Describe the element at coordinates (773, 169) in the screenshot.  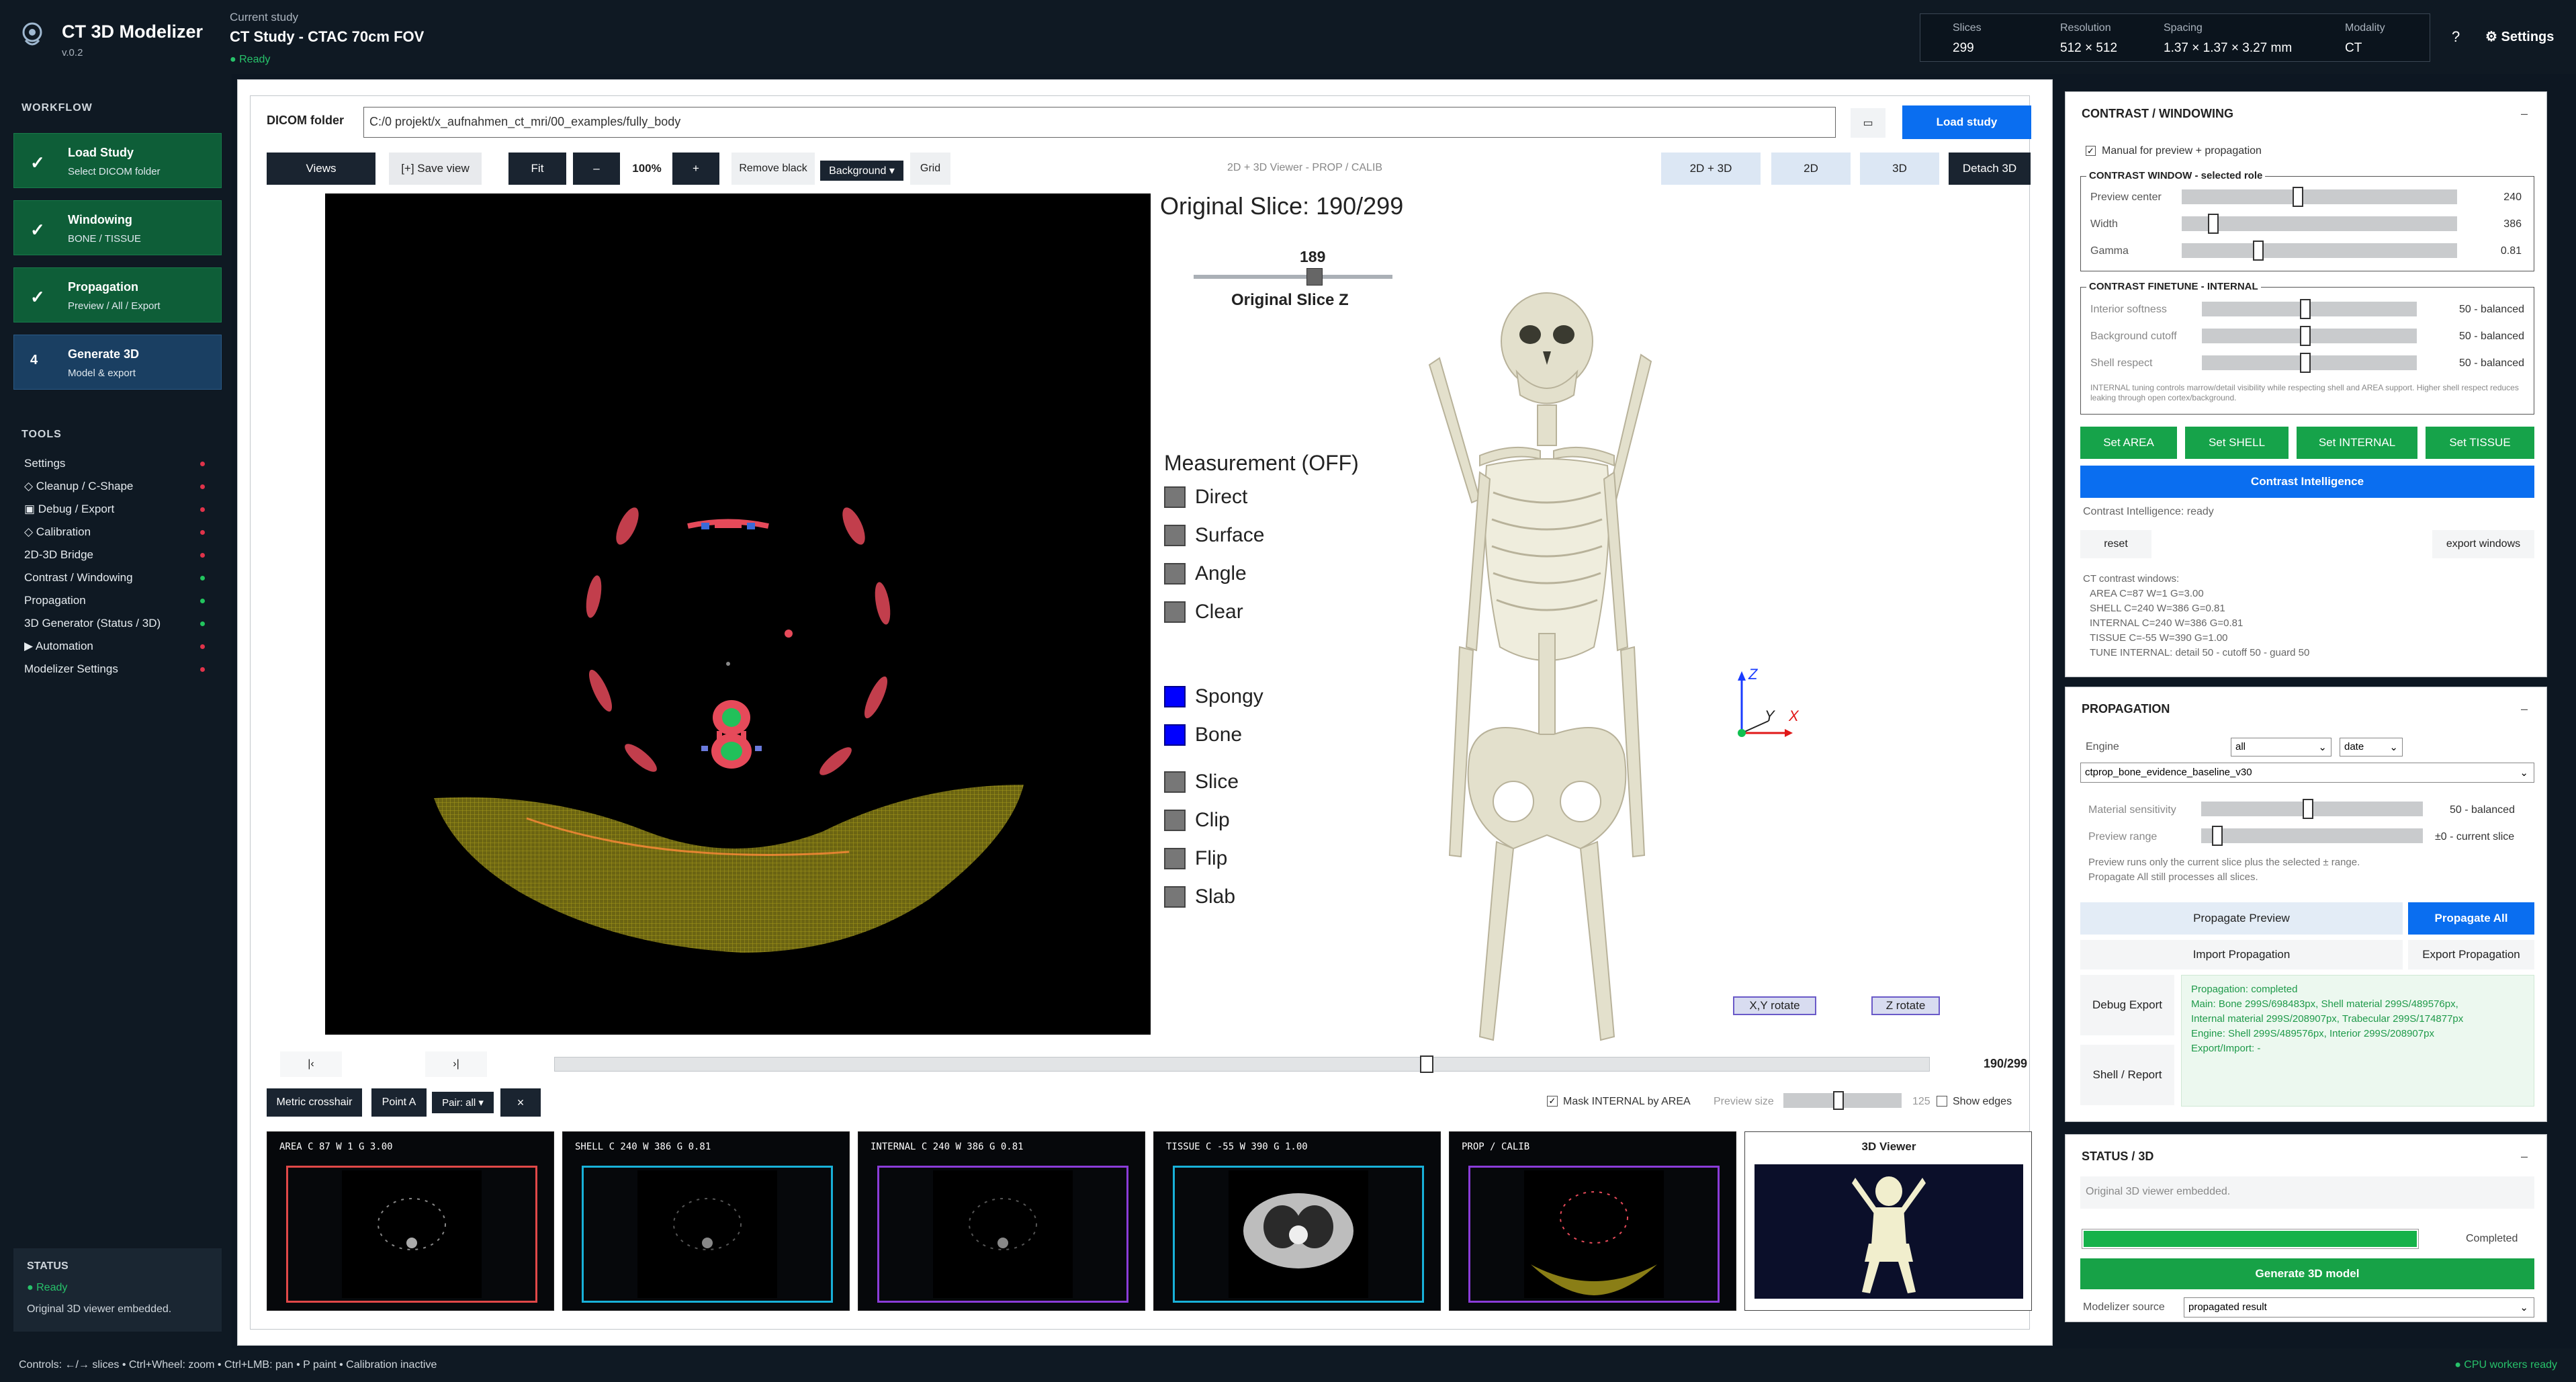
I see `remove-black-button: Remove black` at that location.